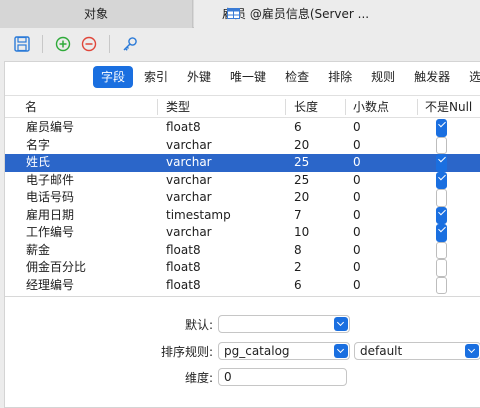 This screenshot has width=480, height=408. What do you see at coordinates (242, 163) in the screenshot?
I see `table-row: 姓氏 varchar 25 0` at bounding box center [242, 163].